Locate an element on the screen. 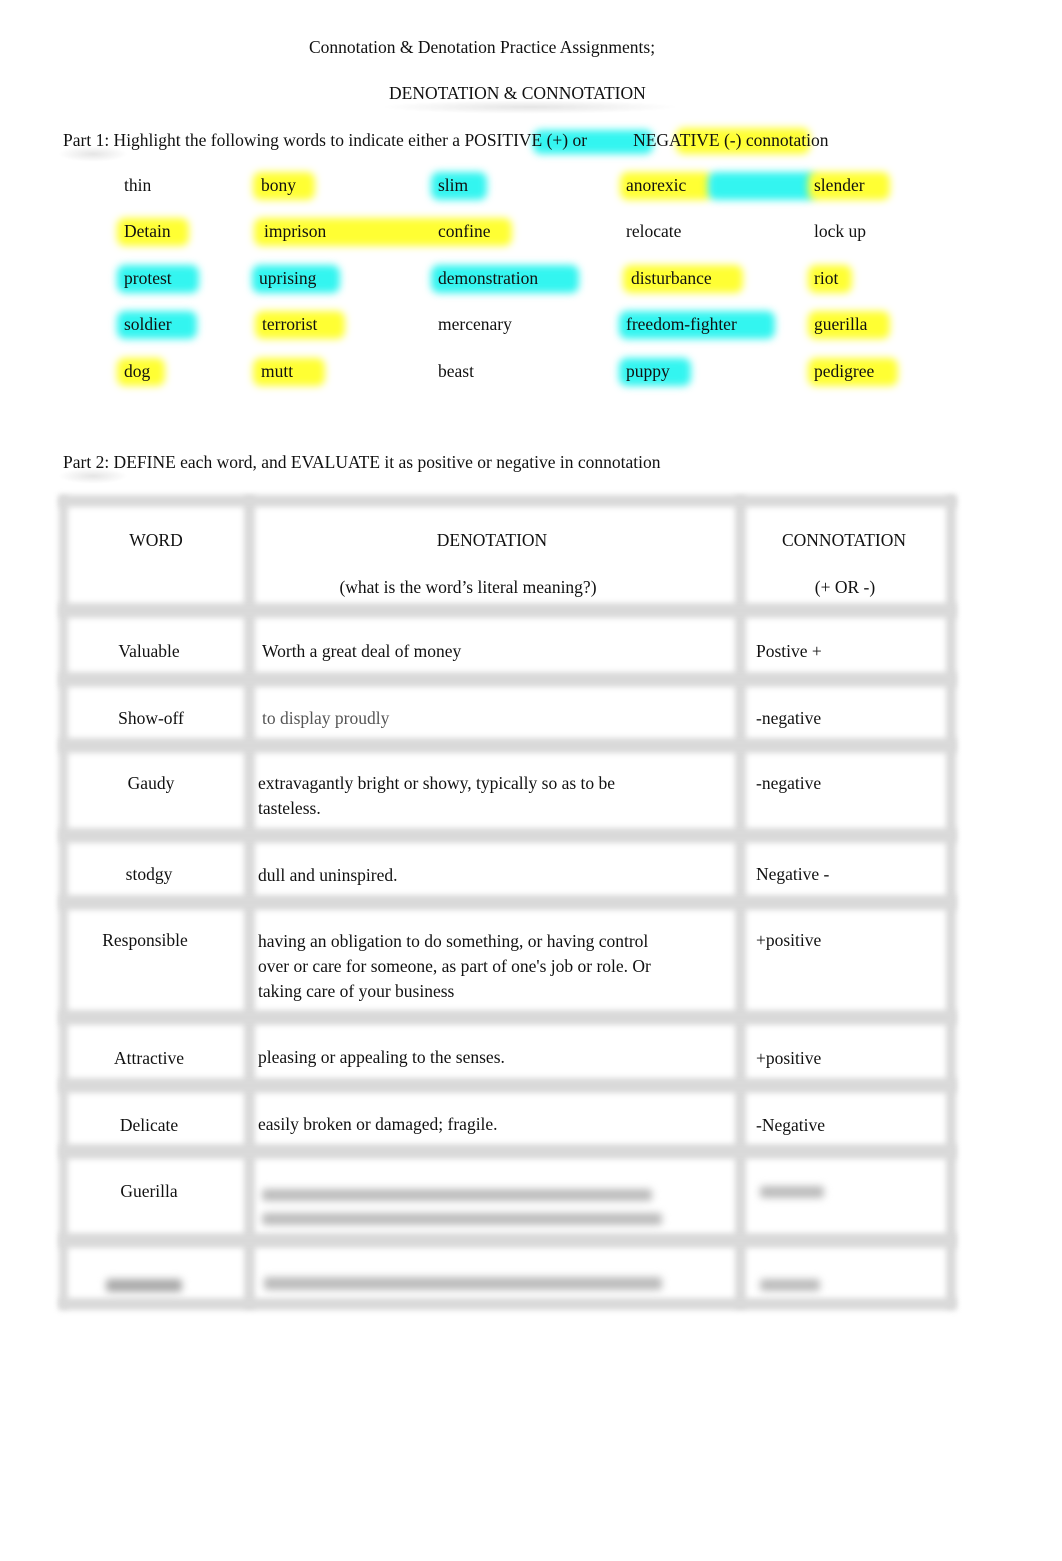 Image resolution: width=1062 pixels, height=1561 pixels. row-word: Valuable is located at coordinates (149, 651).